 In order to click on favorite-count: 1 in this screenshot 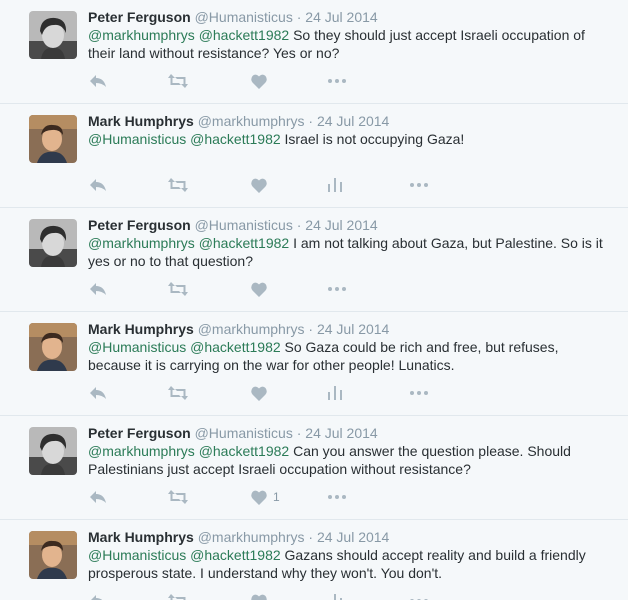, I will do `click(276, 497)`.